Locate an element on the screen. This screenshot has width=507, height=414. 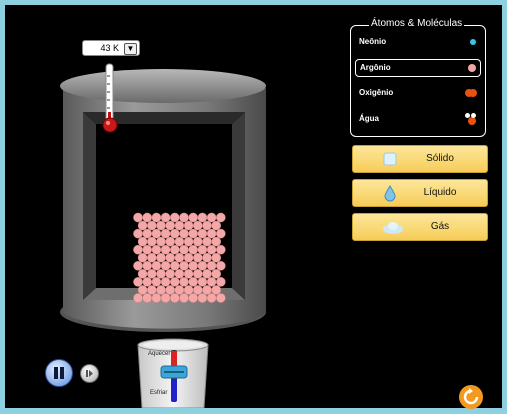
ice-cube-icon is located at coordinates (390, 159).